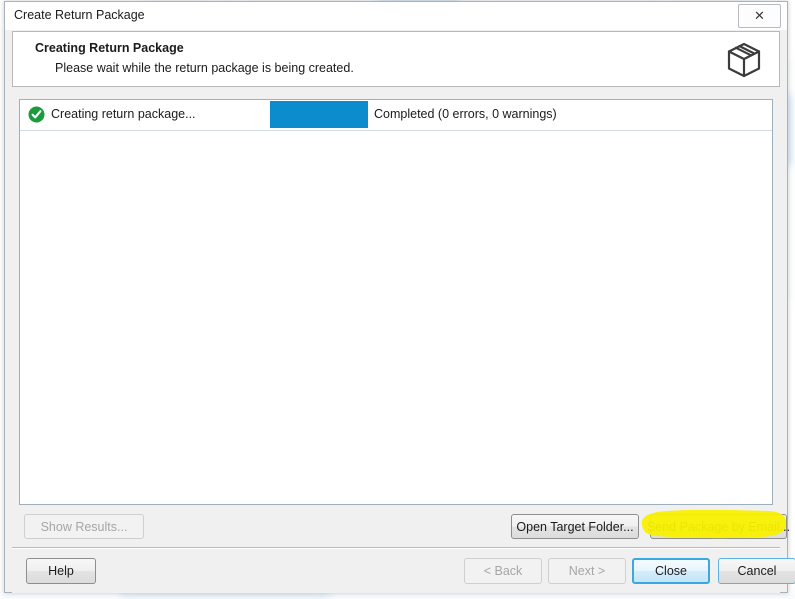 This screenshot has height=599, width=795. What do you see at coordinates (396, 16) in the screenshot?
I see `dialog-titlebar: Create Return Package ✕` at bounding box center [396, 16].